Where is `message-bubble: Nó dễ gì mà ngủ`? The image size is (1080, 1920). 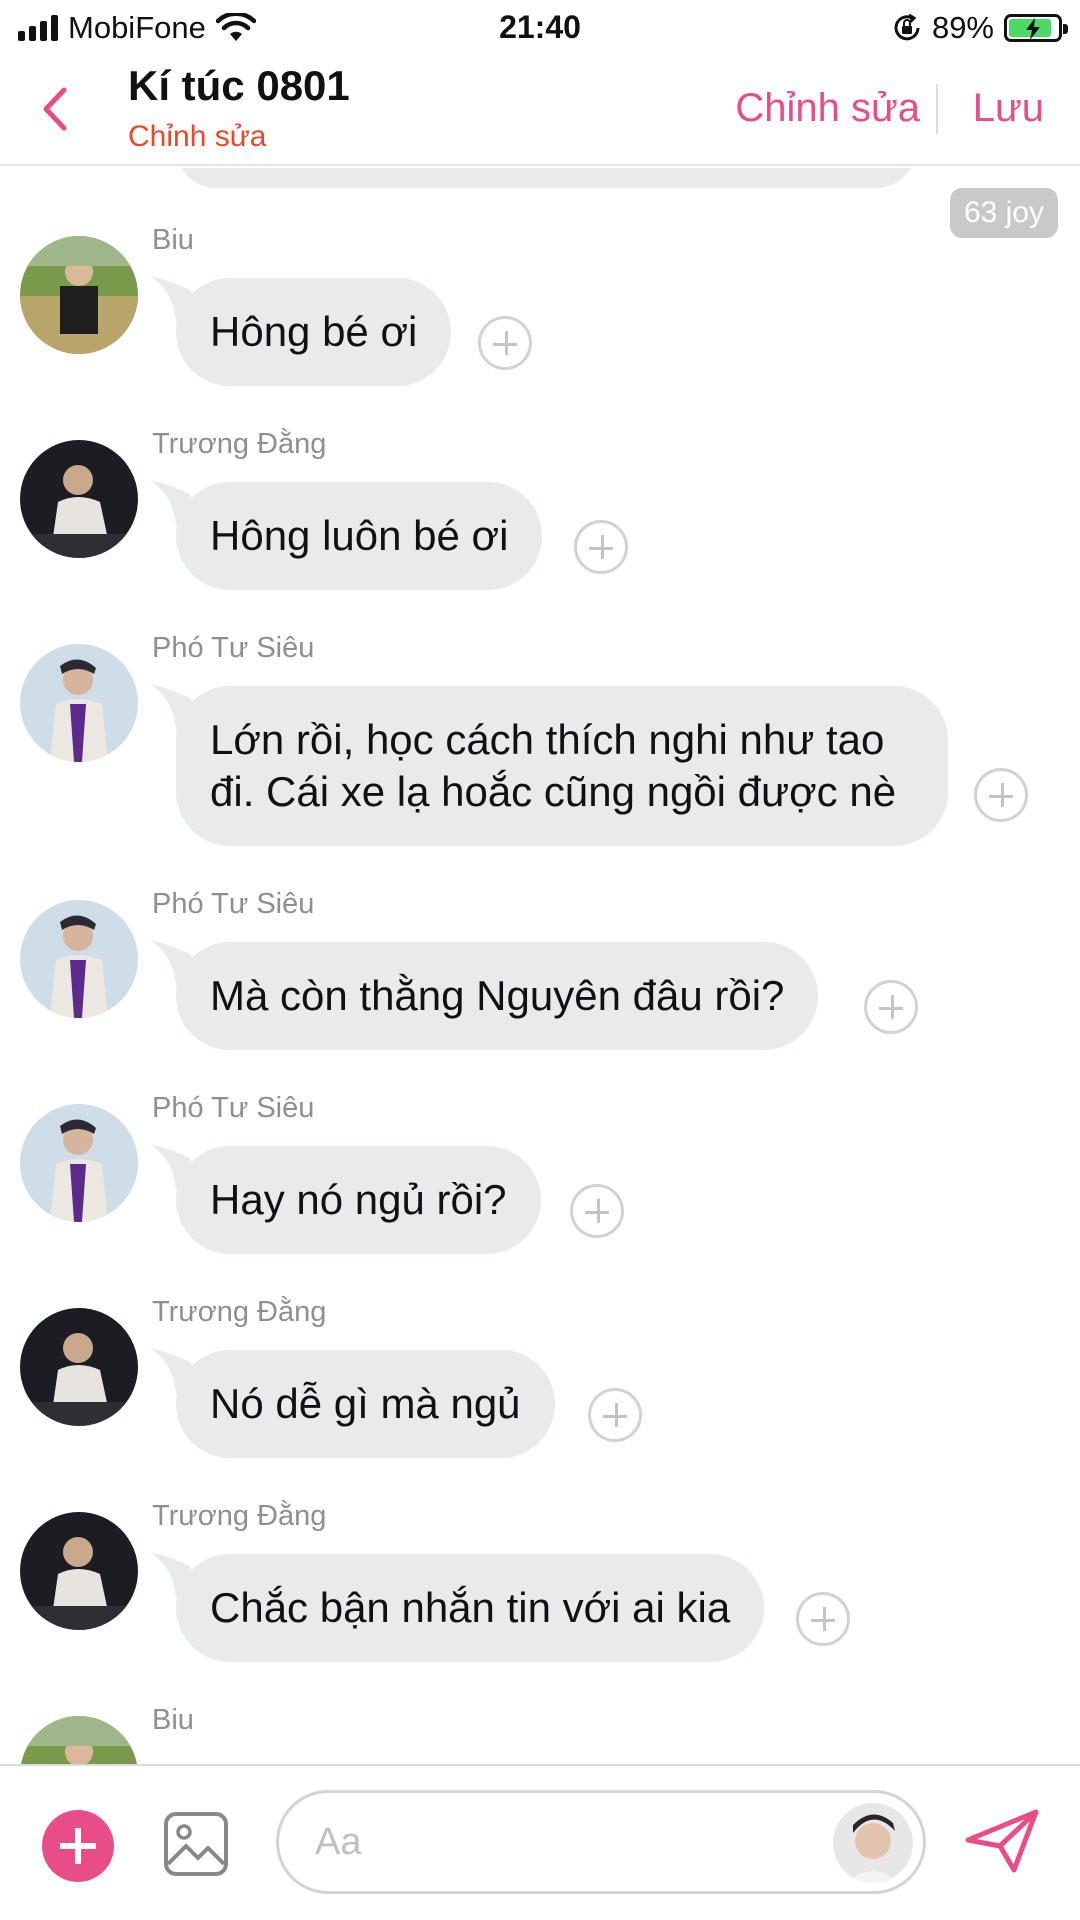 message-bubble: Nó dễ gì mà ngủ is located at coordinates (365, 1404).